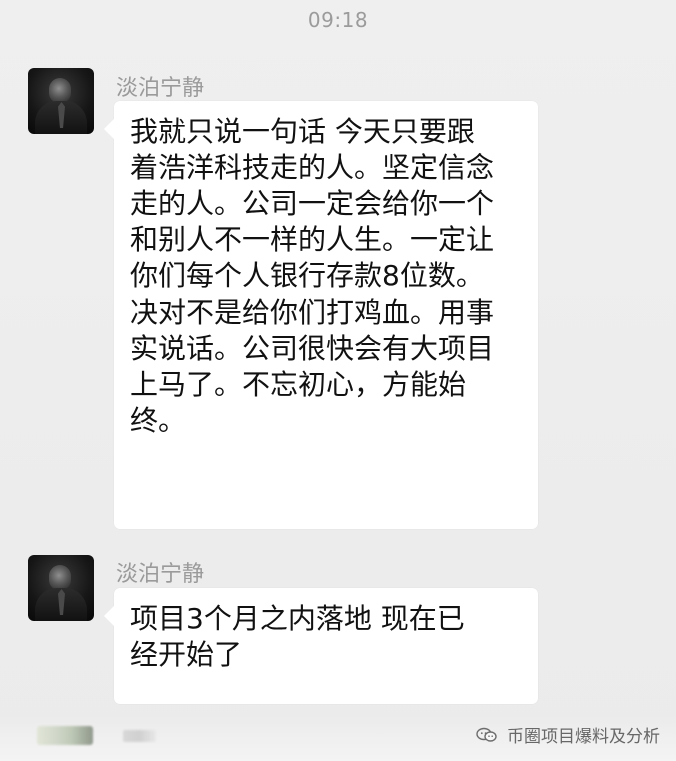 The image size is (676, 761). What do you see at coordinates (160, 88) in the screenshot?
I see `sender-name-1: 淡泊宁静` at bounding box center [160, 88].